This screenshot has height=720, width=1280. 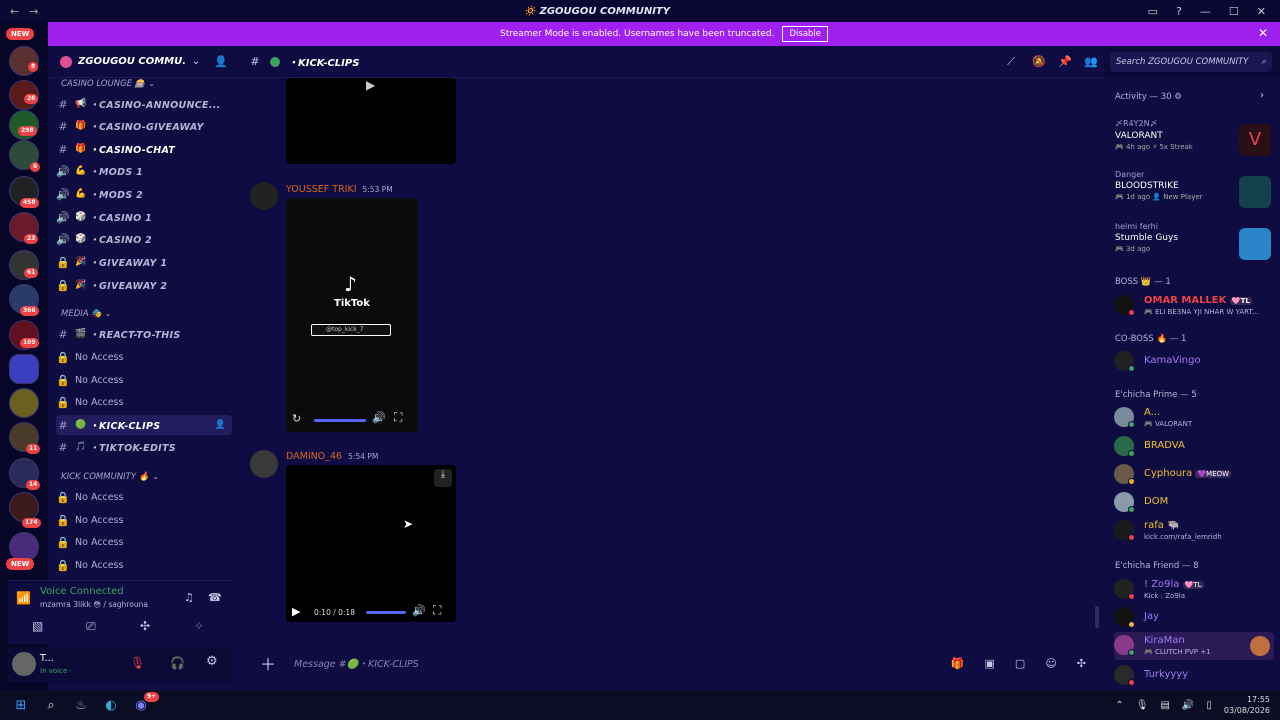 I want to click on chat-scrollbar, so click(x=1097, y=617).